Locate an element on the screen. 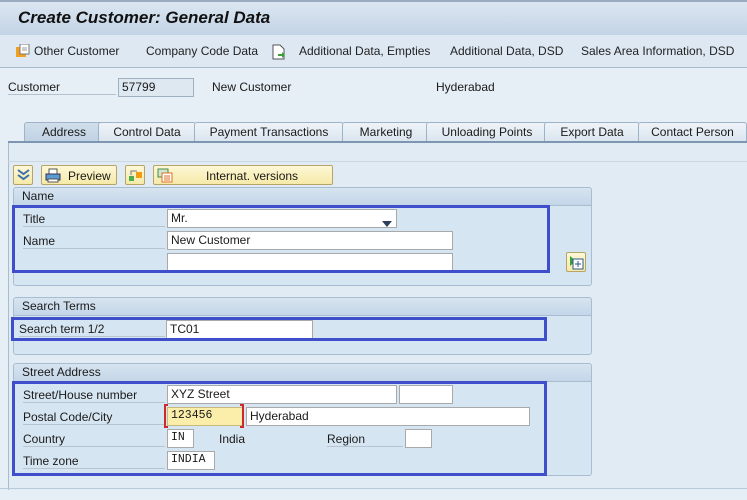 This screenshot has height=500, width=747. additional-data-empties-button: Additional Data, Empties is located at coordinates (364, 51).